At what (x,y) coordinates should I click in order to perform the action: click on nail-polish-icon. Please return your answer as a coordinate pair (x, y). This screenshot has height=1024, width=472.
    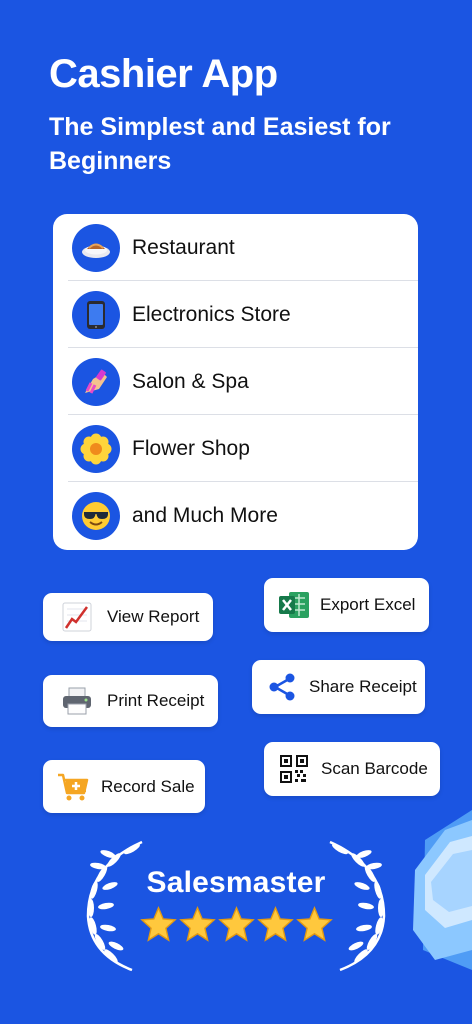
    Looking at the image, I should click on (96, 381).